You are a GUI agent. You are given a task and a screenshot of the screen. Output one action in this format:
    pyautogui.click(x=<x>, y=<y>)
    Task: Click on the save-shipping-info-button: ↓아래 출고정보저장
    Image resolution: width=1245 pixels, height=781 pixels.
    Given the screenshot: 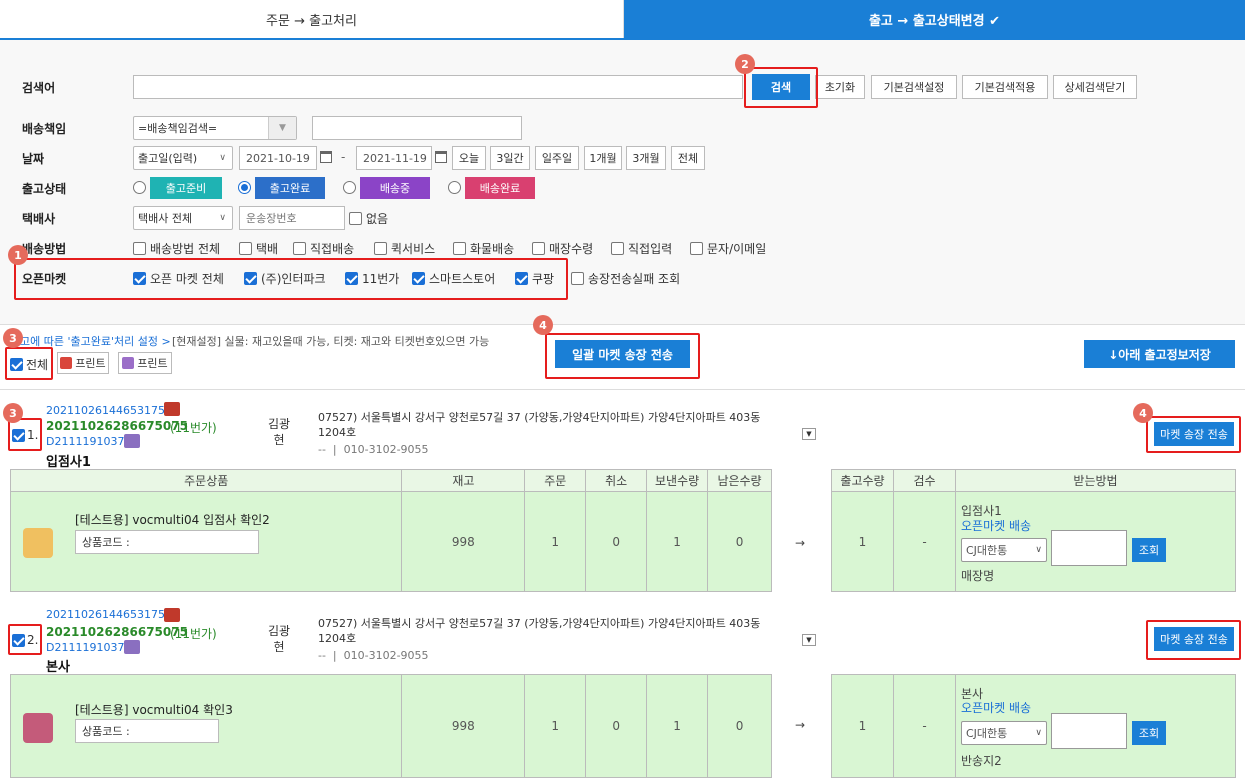 What is the action you would take?
    pyautogui.click(x=1159, y=354)
    